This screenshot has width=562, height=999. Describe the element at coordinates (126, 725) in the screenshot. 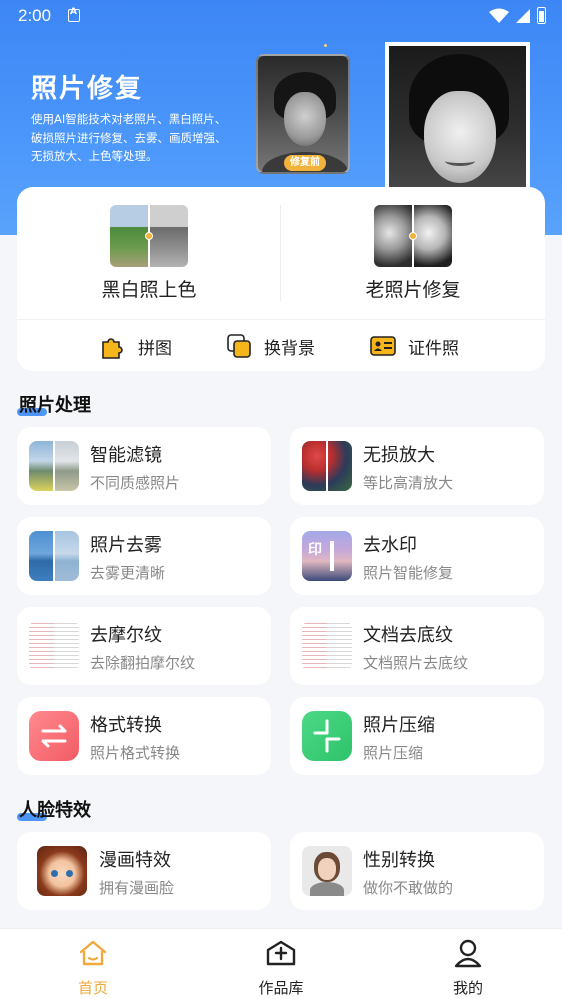

I see `format-convert-title: 格式转换` at that location.